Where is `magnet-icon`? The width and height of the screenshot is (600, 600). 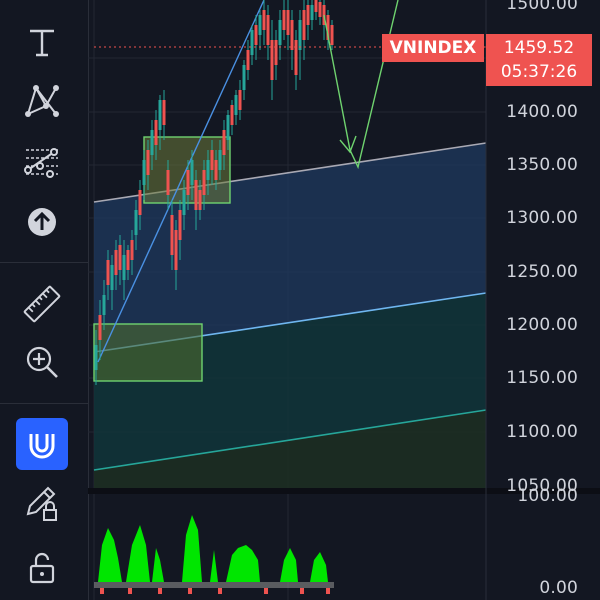
magnet-icon is located at coordinates (42, 446).